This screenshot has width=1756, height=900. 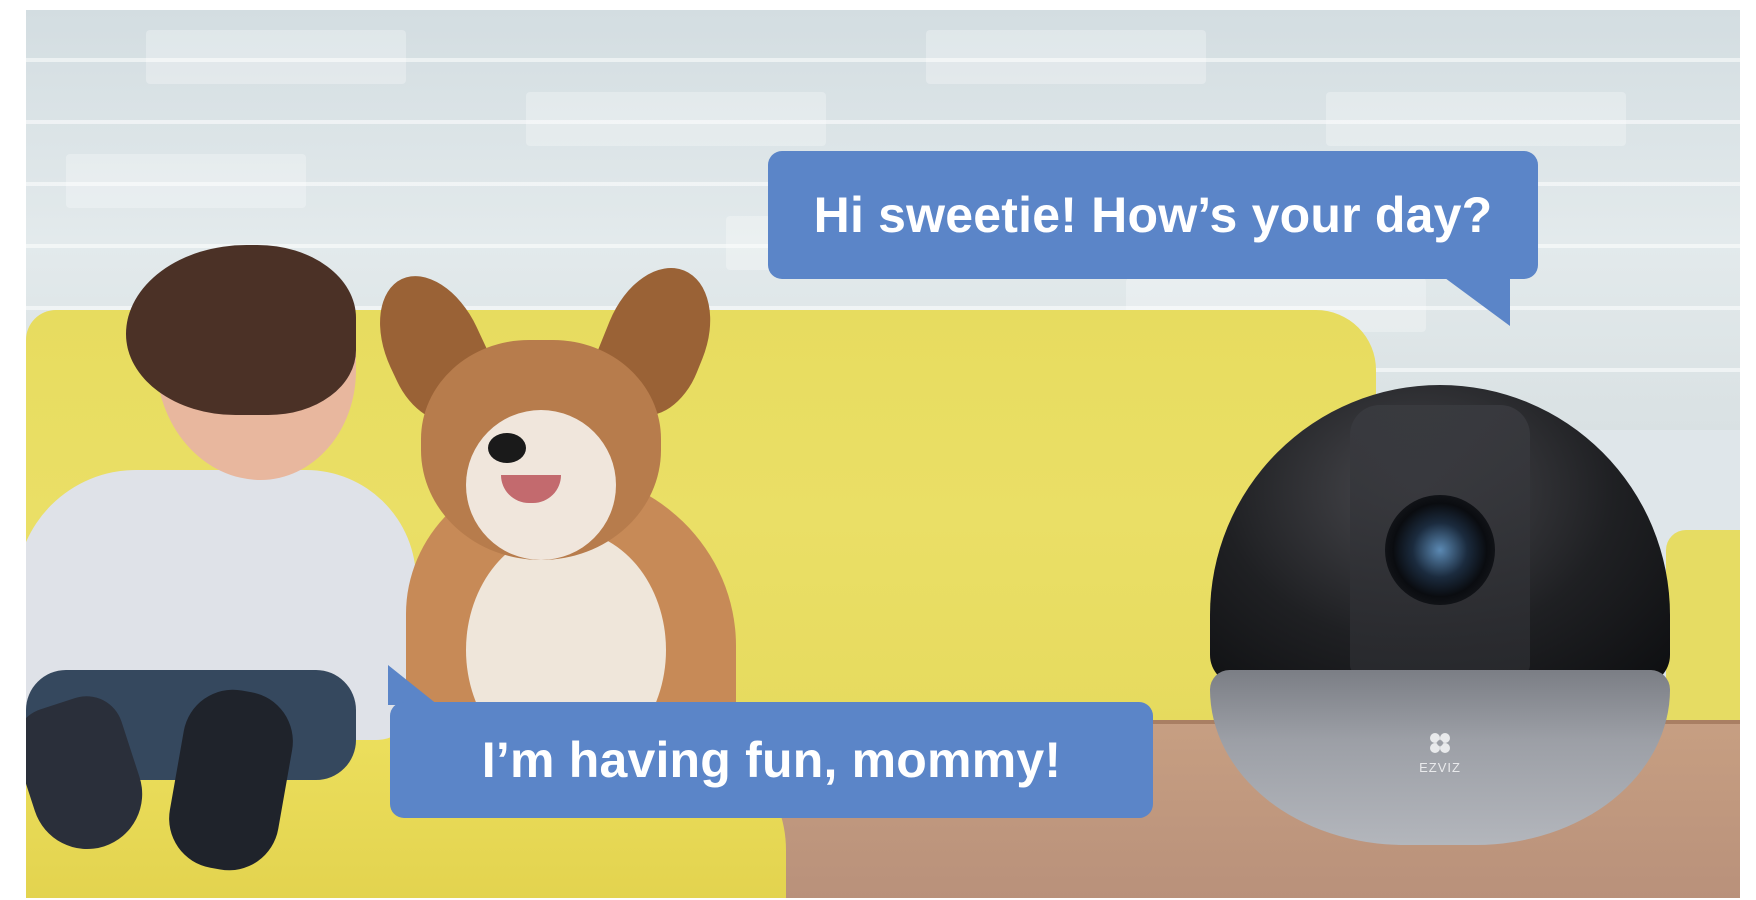 I want to click on brand-label: EZVIZ, so click(x=1440, y=752).